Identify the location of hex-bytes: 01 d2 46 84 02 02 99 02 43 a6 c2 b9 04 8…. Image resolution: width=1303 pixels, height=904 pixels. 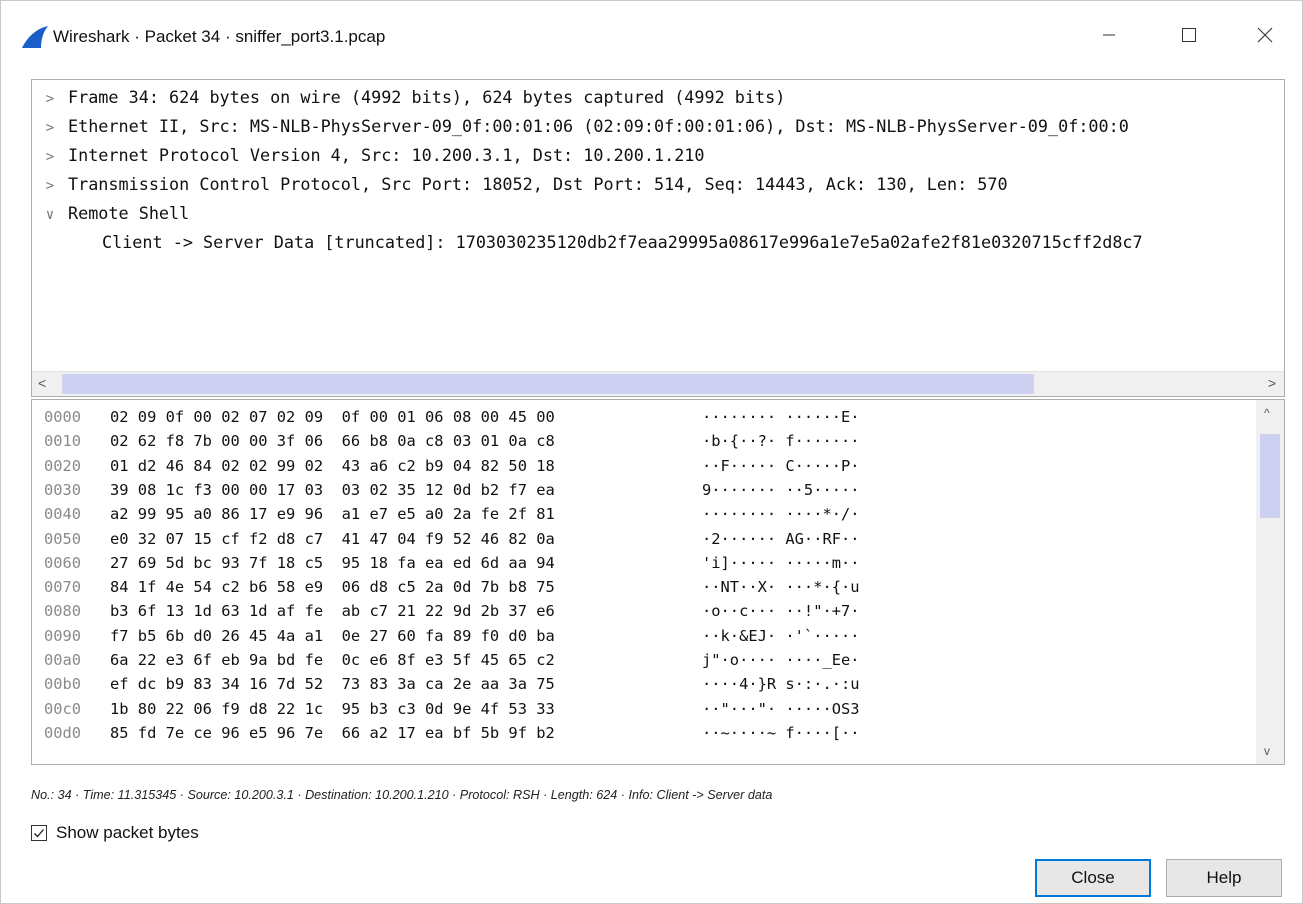
(332, 465).